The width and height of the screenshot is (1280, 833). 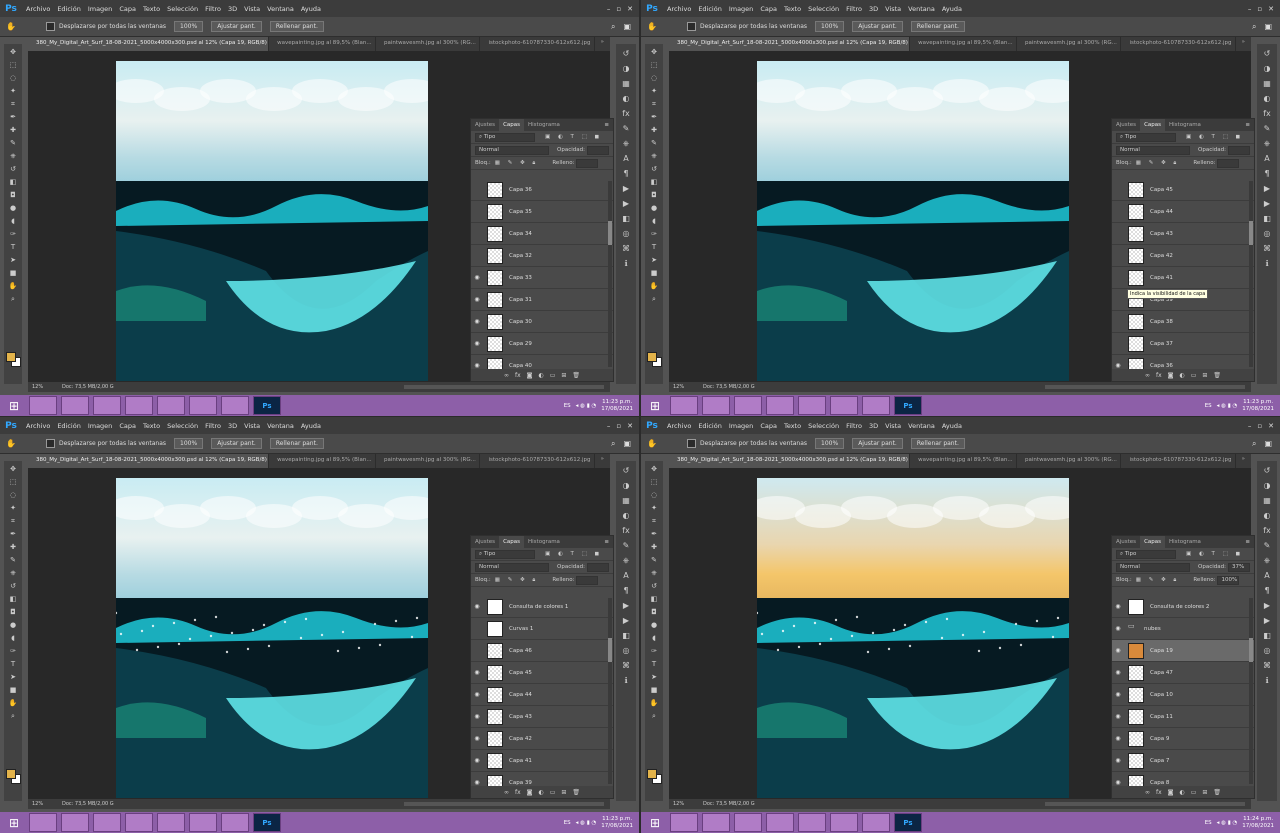 What do you see at coordinates (13, 508) in the screenshot?
I see `wand-icon: ✦` at bounding box center [13, 508].